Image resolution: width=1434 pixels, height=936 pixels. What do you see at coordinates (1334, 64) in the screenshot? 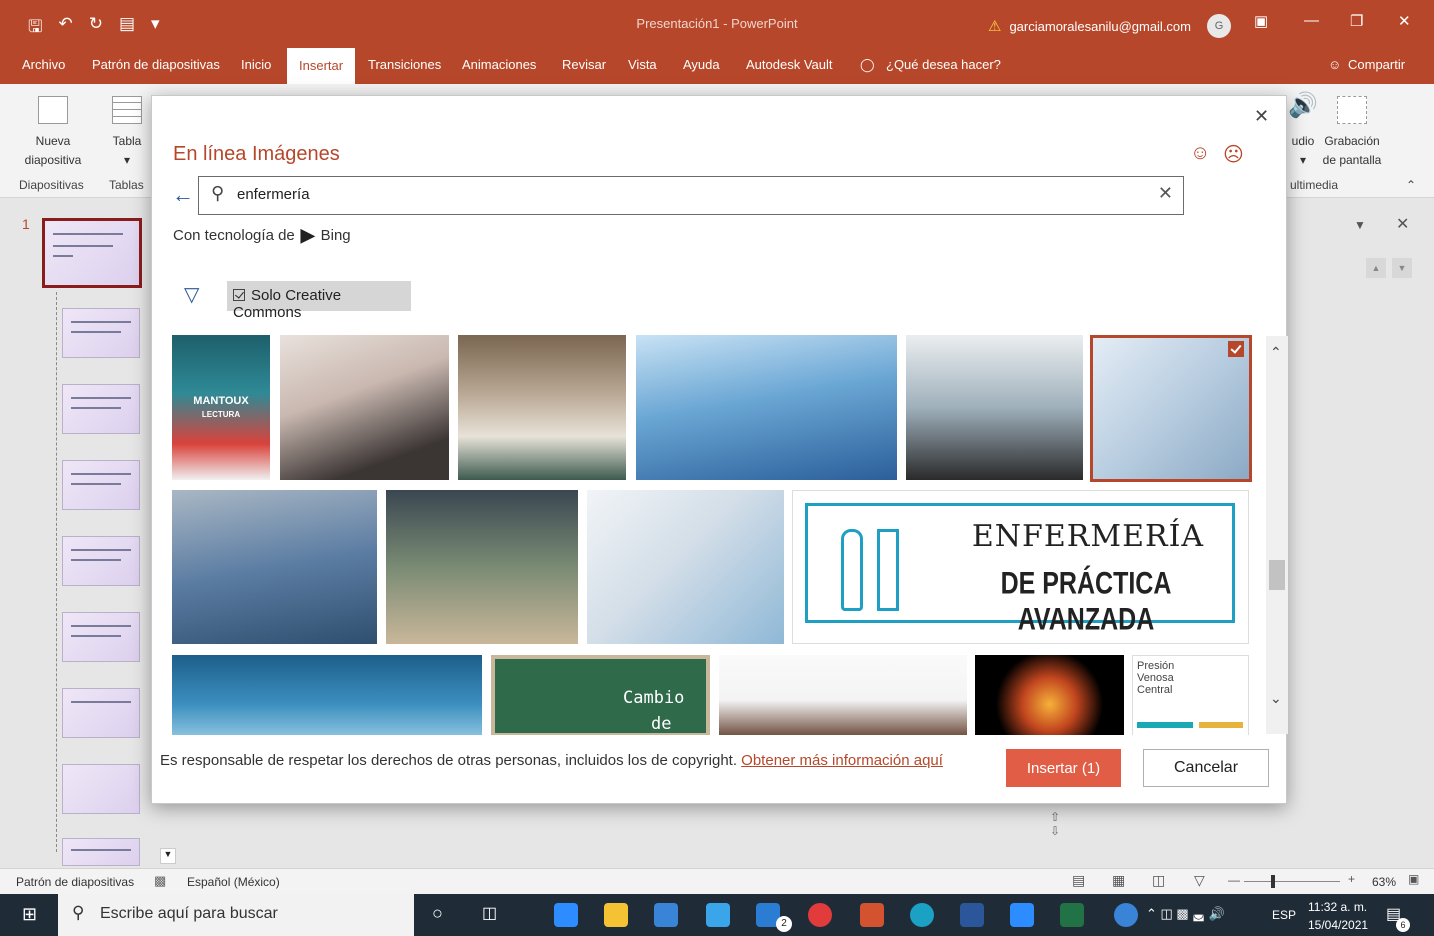
I see `share-icon: ☺` at bounding box center [1334, 64].